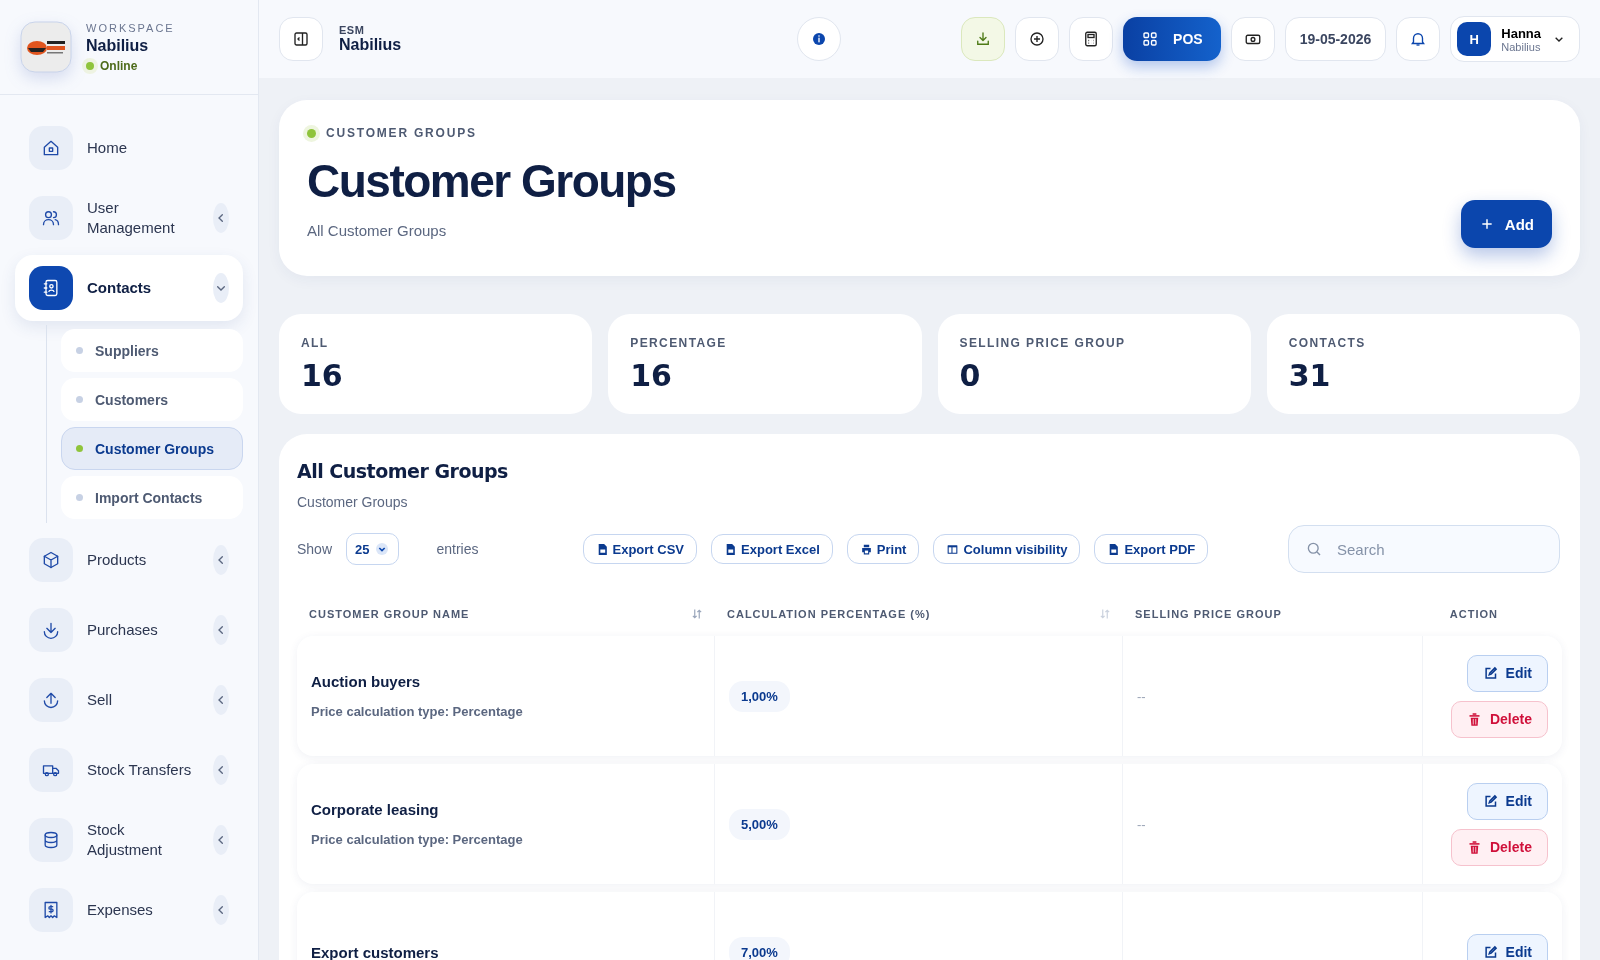 The image size is (1600, 960). I want to click on nav-label: Stock Adjustment, so click(125, 840).